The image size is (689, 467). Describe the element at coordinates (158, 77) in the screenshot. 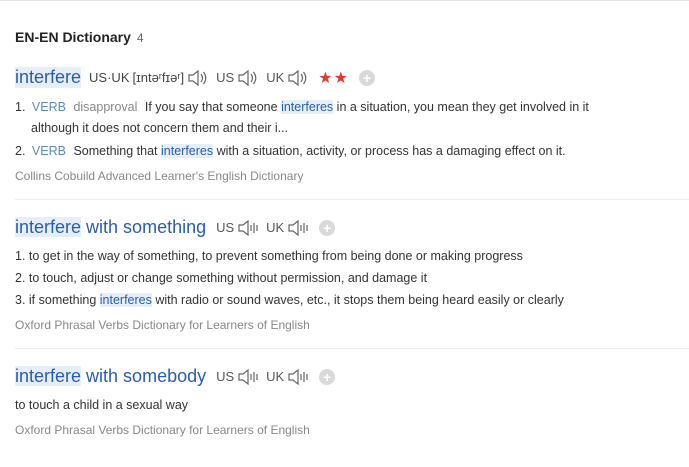

I see `ipa-text: [ɪntəʳfɪəʳ]` at that location.